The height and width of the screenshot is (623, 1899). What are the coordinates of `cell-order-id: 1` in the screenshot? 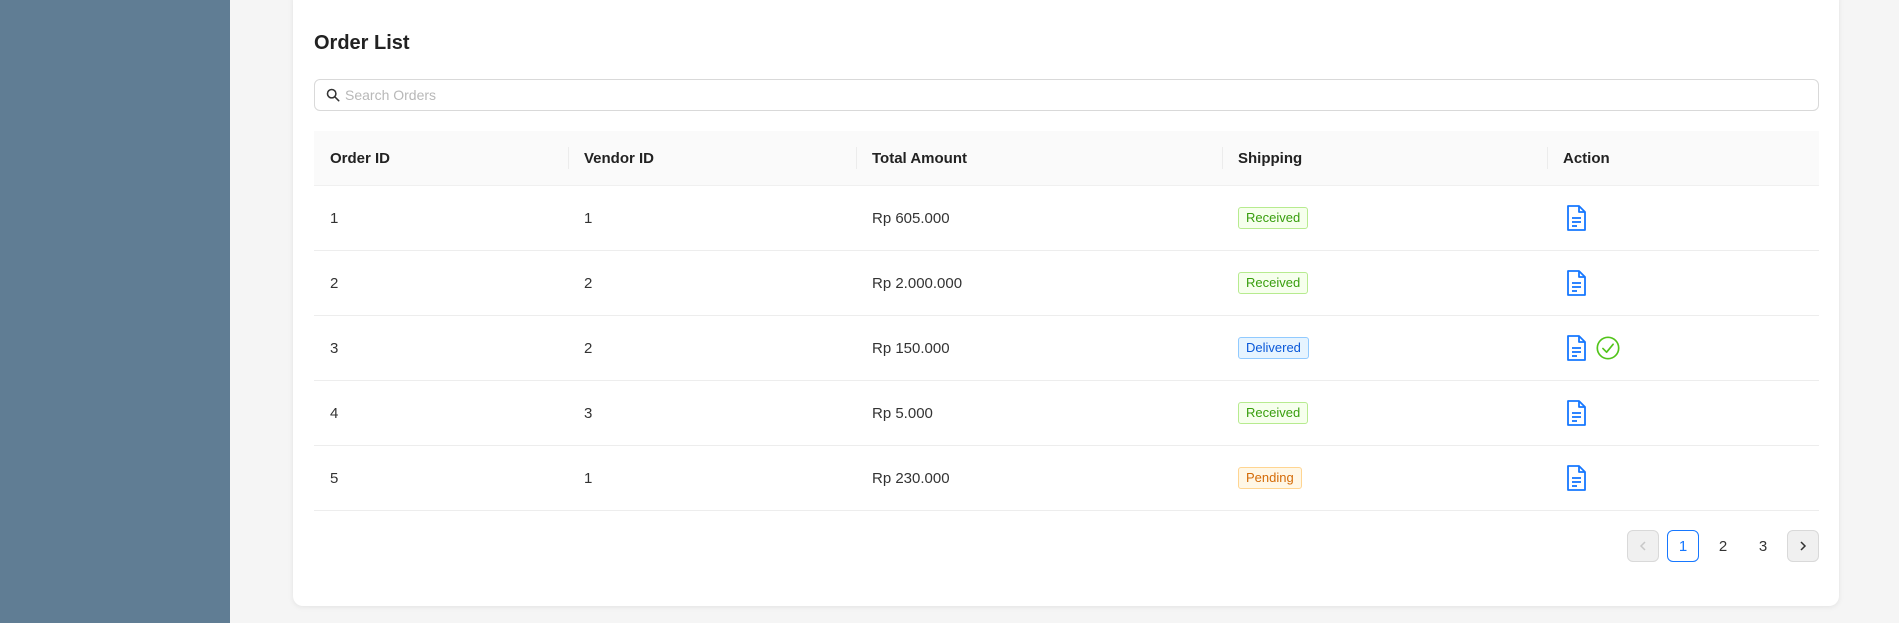 It's located at (334, 218).